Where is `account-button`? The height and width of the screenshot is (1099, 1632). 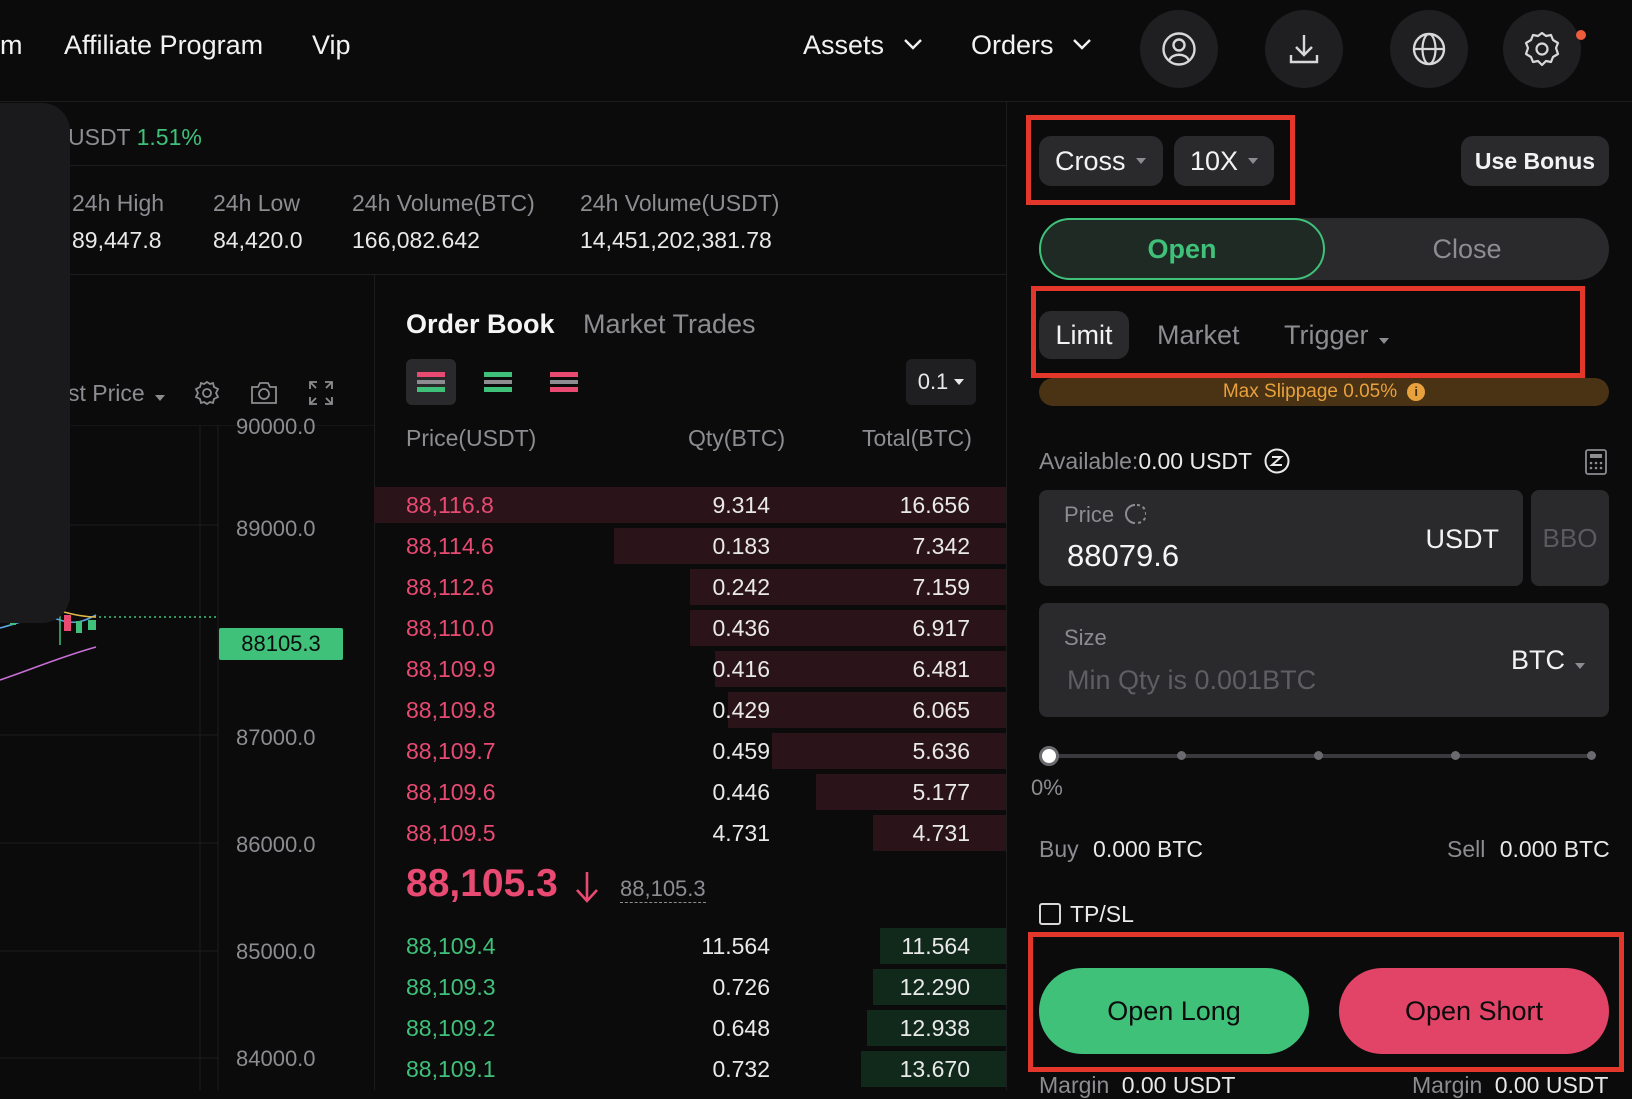
account-button is located at coordinates (1179, 49).